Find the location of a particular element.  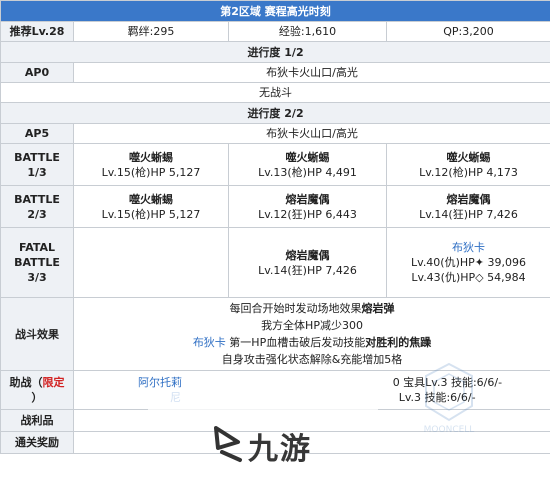

clear-reward-content is located at coordinates (311, 442).